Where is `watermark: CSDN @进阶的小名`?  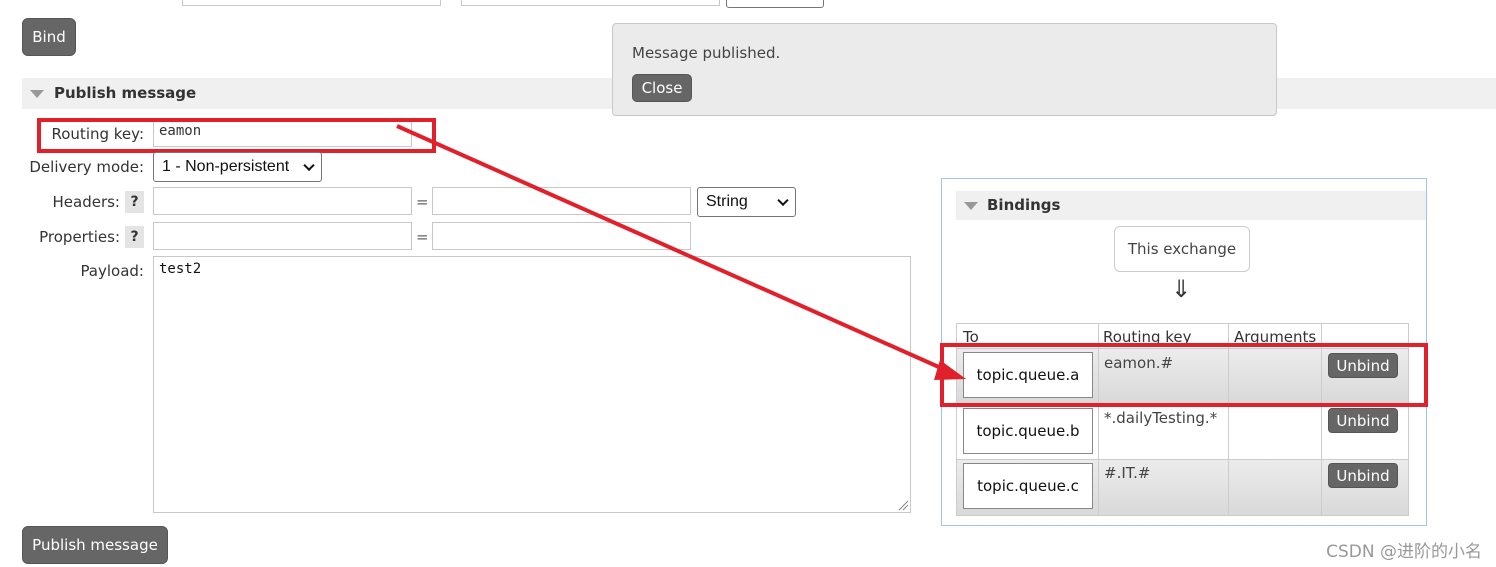
watermark: CSDN @进阶的小名 is located at coordinates (1404, 552).